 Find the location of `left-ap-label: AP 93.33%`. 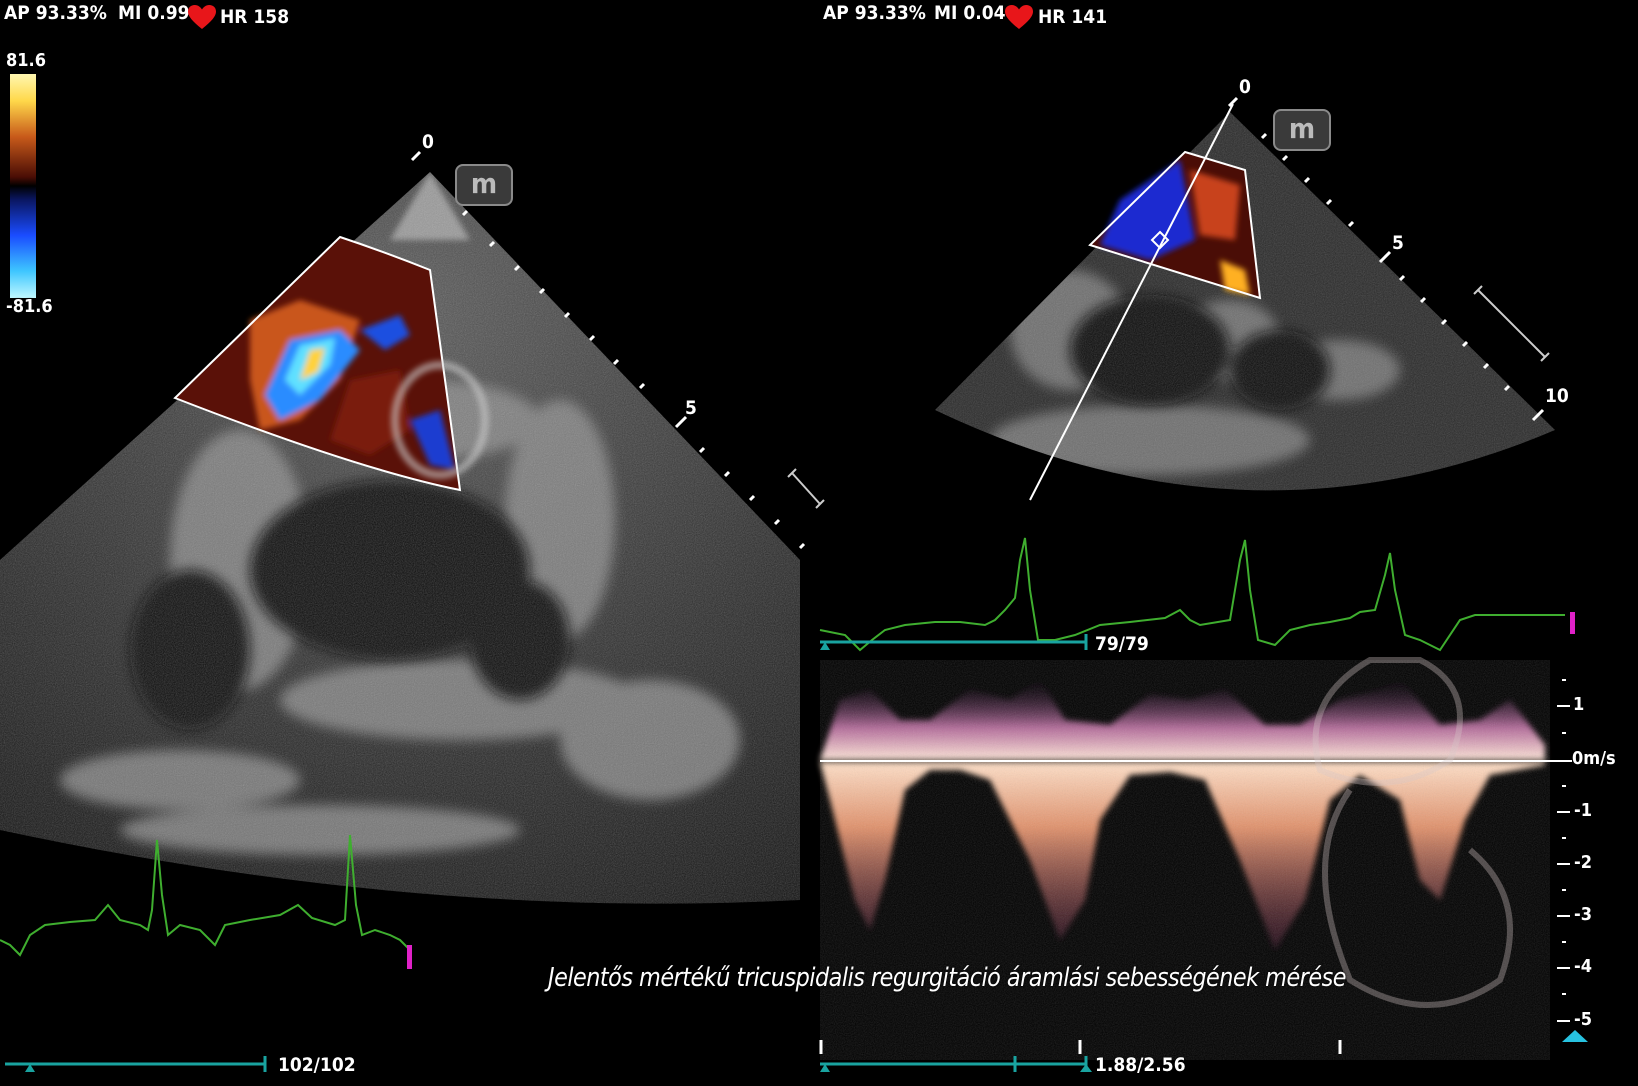

left-ap-label: AP 93.33% is located at coordinates (55, 13).